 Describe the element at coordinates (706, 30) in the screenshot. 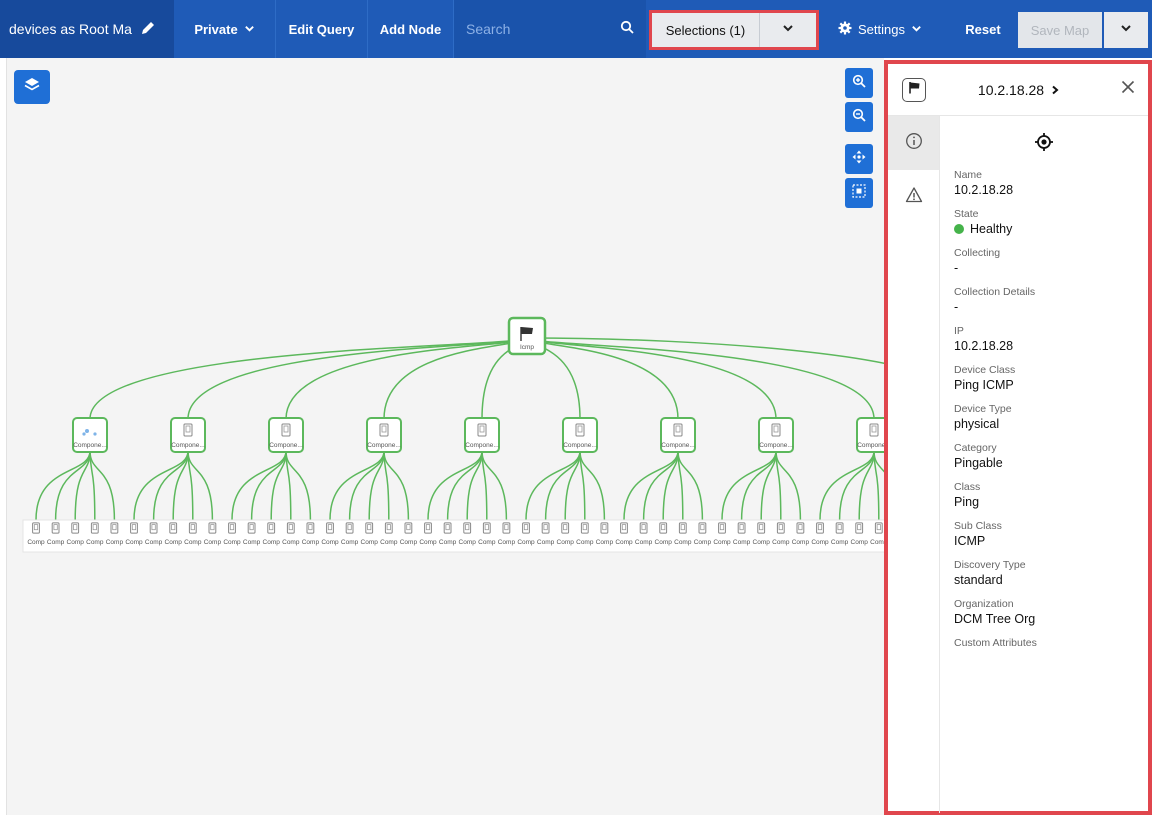

I see `selections-button: Selections (1)` at that location.